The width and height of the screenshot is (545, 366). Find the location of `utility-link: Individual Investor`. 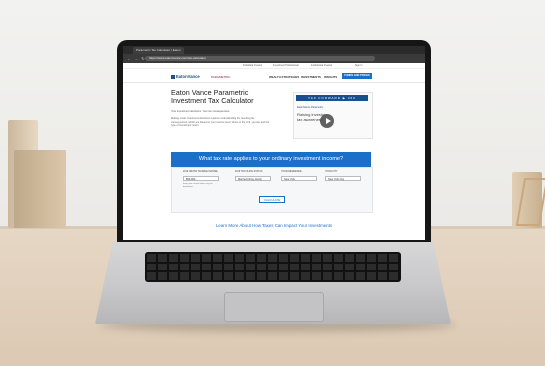

utility-link: Individual Investor is located at coordinates (252, 65).